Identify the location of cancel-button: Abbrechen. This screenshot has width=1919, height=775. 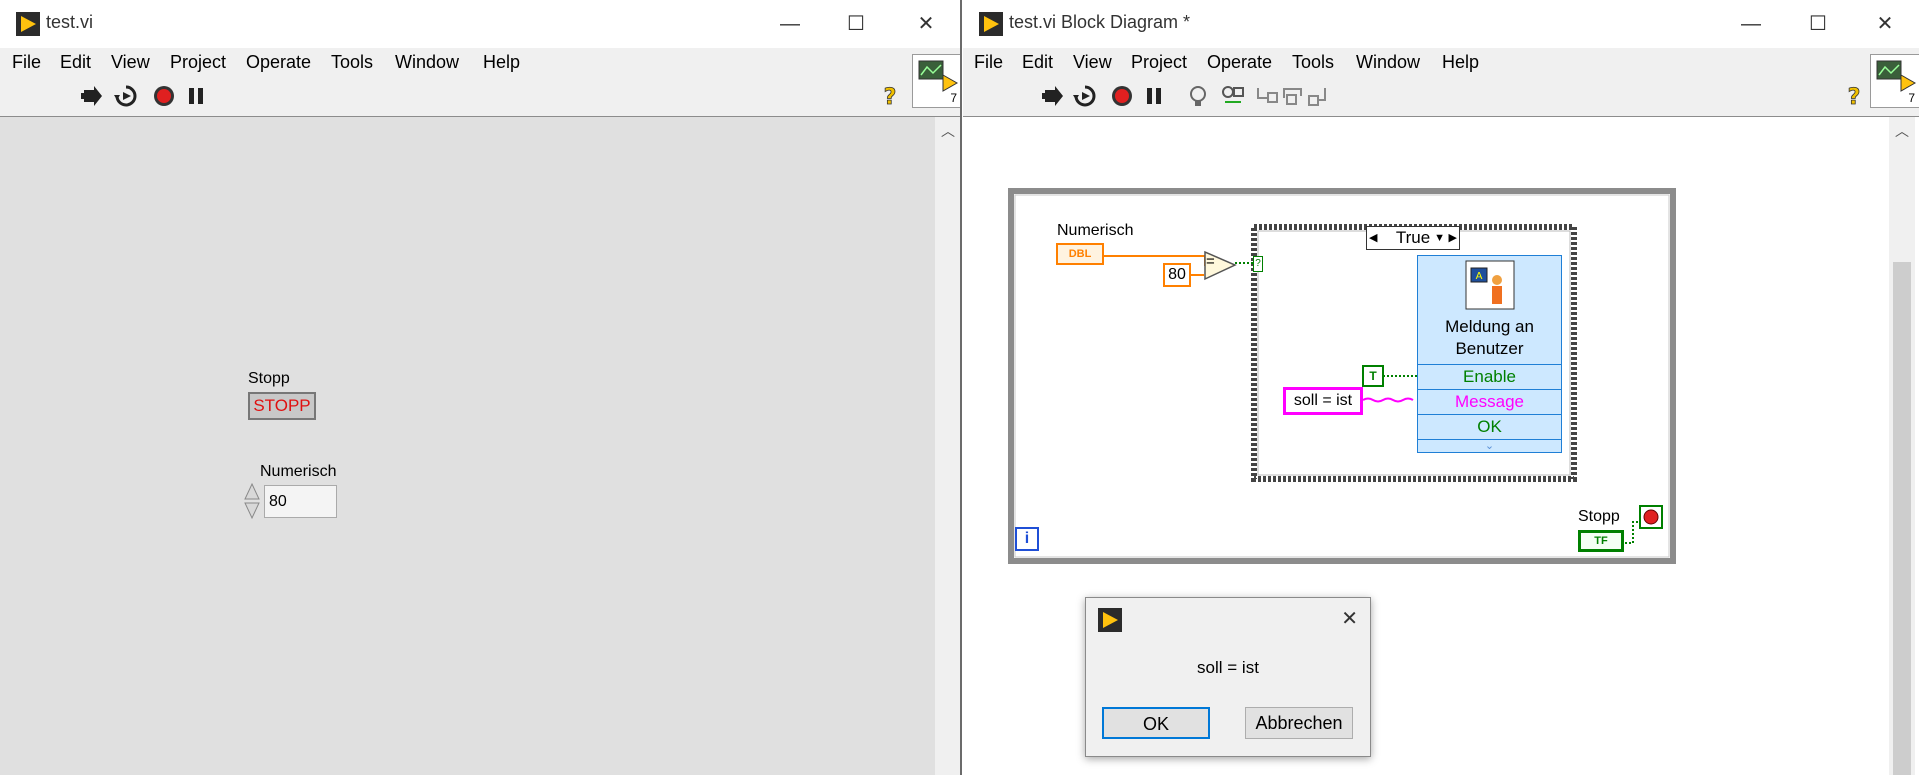
(1299, 723).